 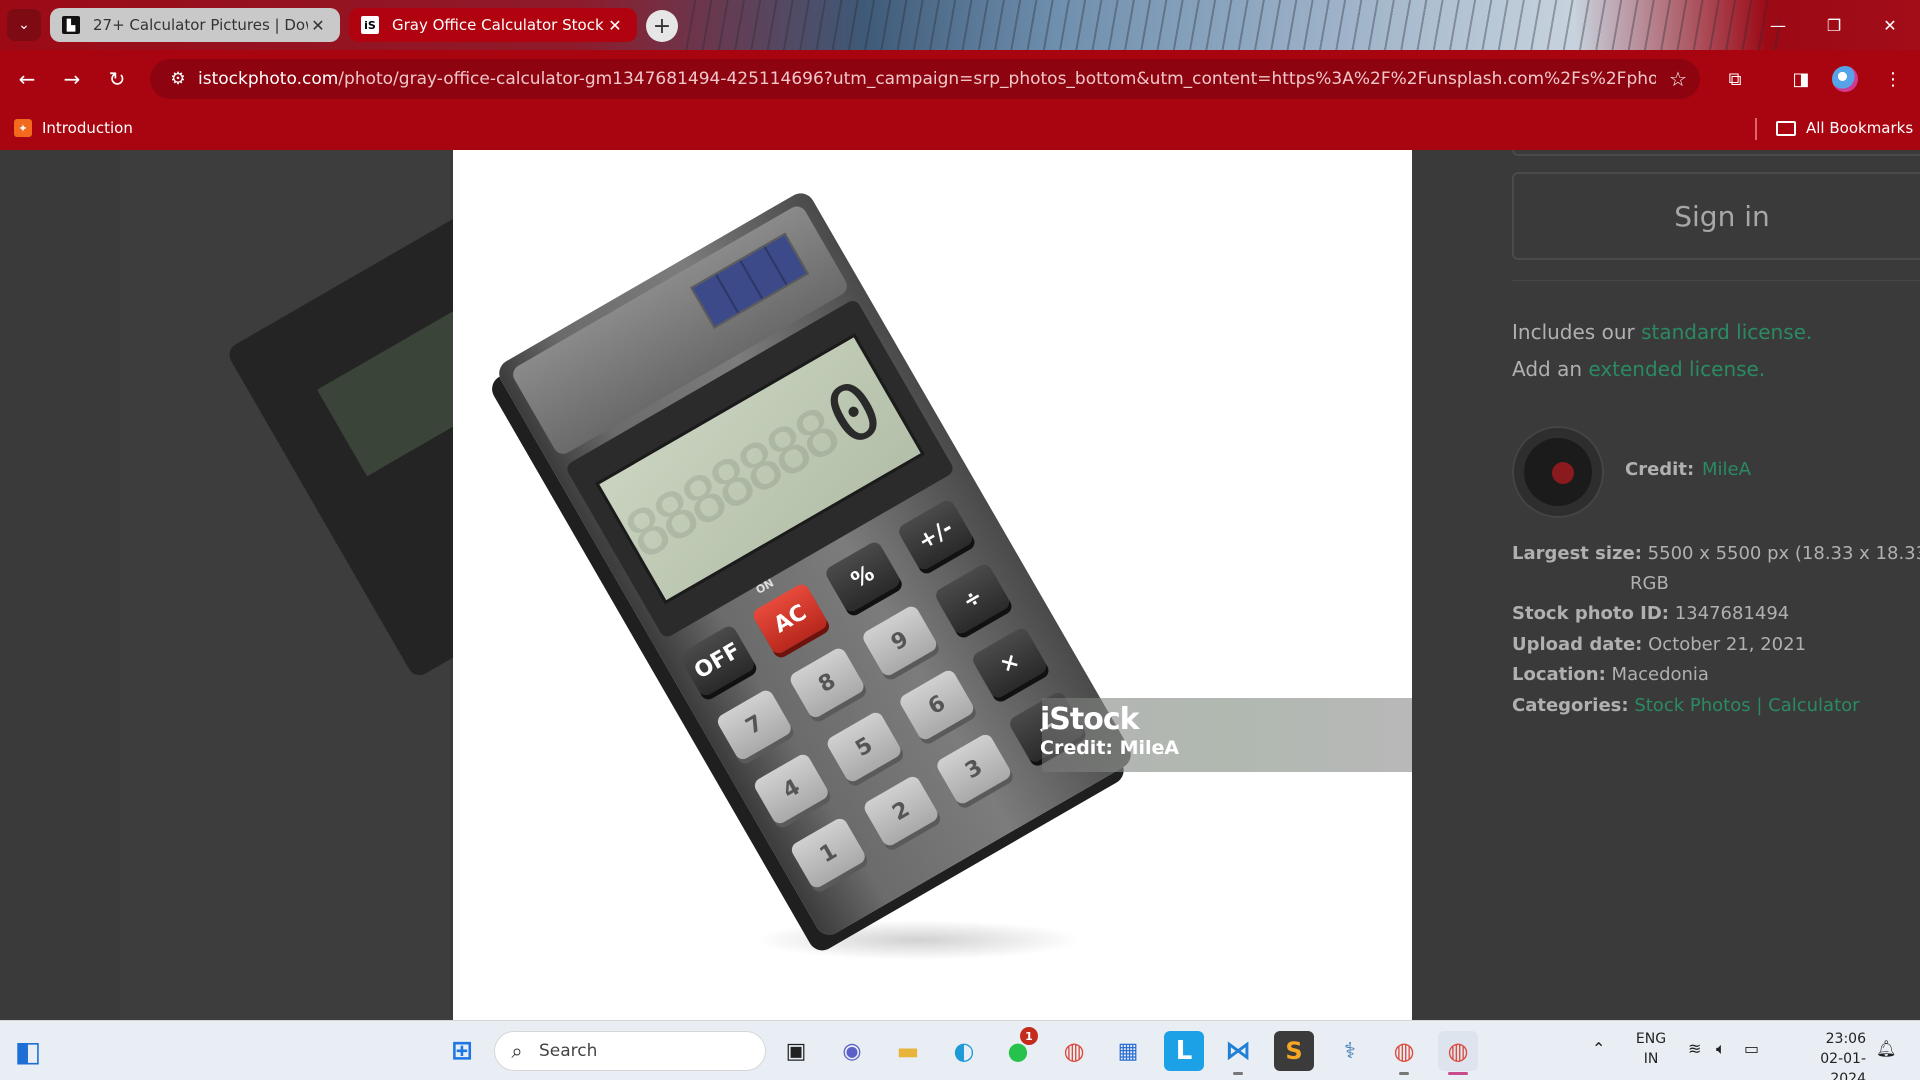 What do you see at coordinates (370, 25) in the screenshot?
I see `istock-icon: iS` at bounding box center [370, 25].